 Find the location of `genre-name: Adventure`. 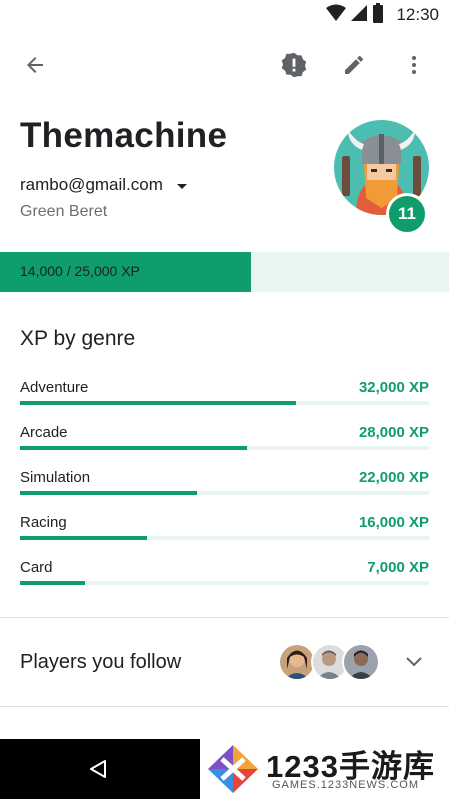

genre-name: Adventure is located at coordinates (54, 387).